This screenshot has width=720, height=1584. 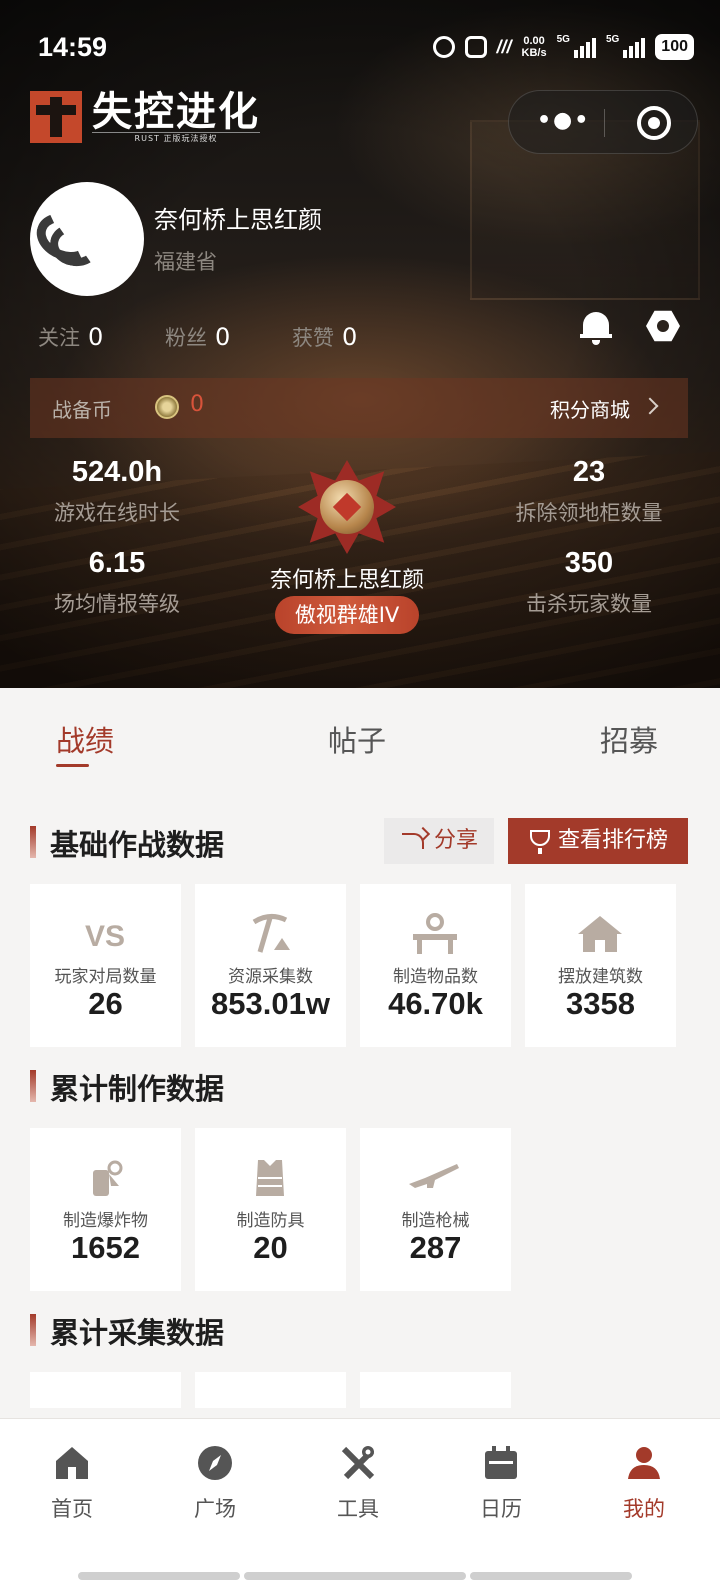 What do you see at coordinates (117, 581) in the screenshot?
I see `stat-intel-level: 6.15 场均情报等级` at bounding box center [117, 581].